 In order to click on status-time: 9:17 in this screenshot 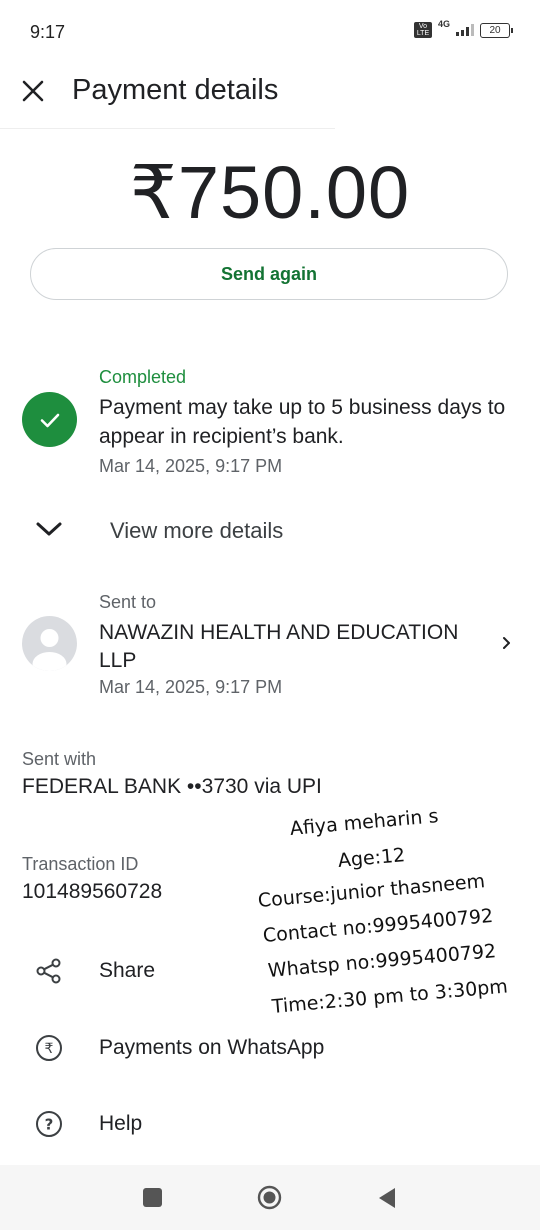, I will do `click(48, 32)`.